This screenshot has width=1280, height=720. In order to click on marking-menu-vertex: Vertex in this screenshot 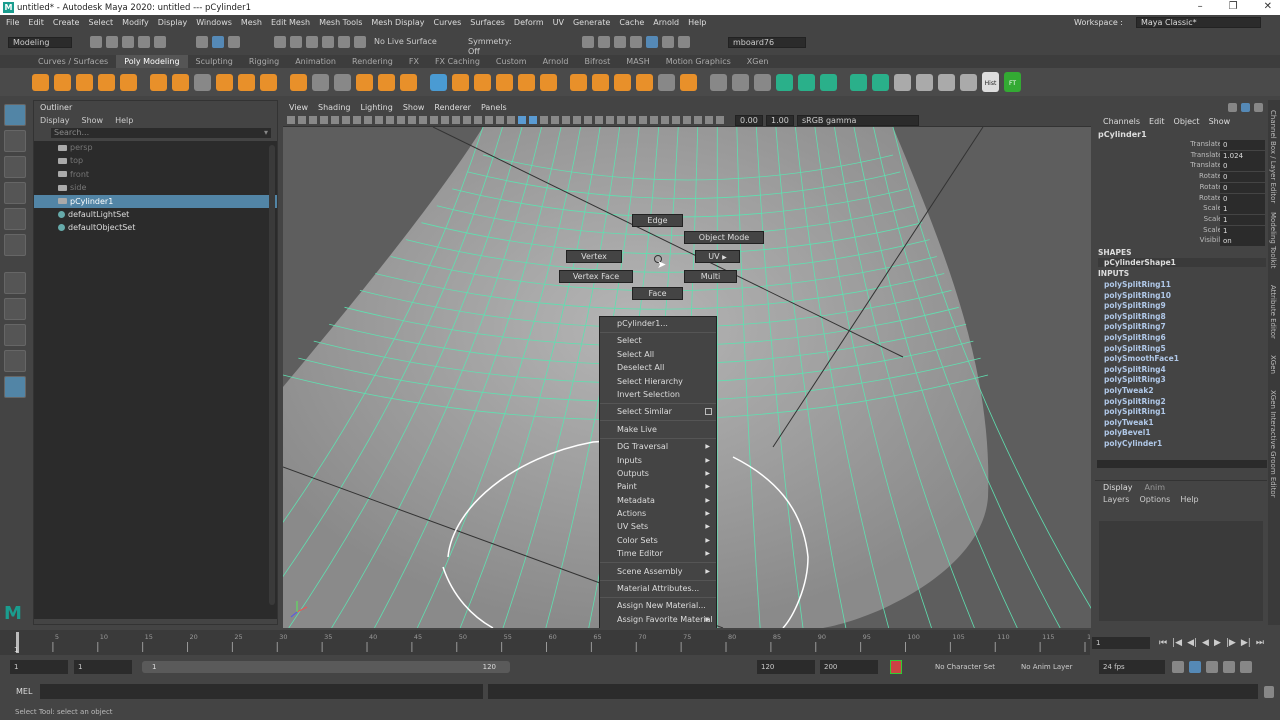, I will do `click(594, 256)`.